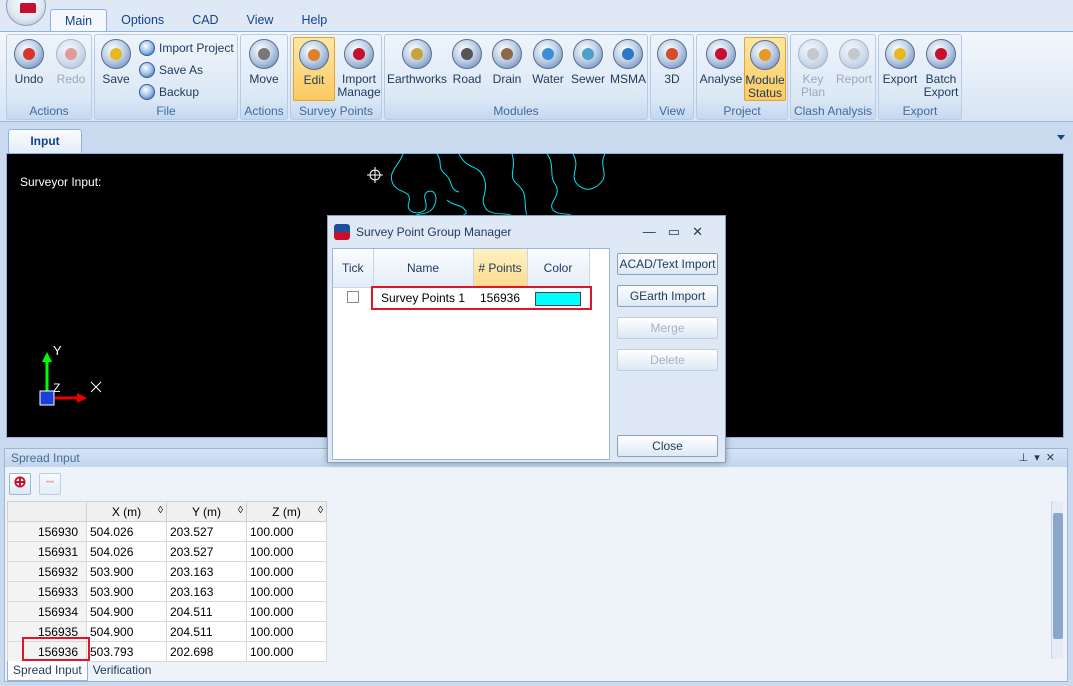 The height and width of the screenshot is (686, 1073). Describe the element at coordinates (507, 54) in the screenshot. I see `drain-icon` at that location.